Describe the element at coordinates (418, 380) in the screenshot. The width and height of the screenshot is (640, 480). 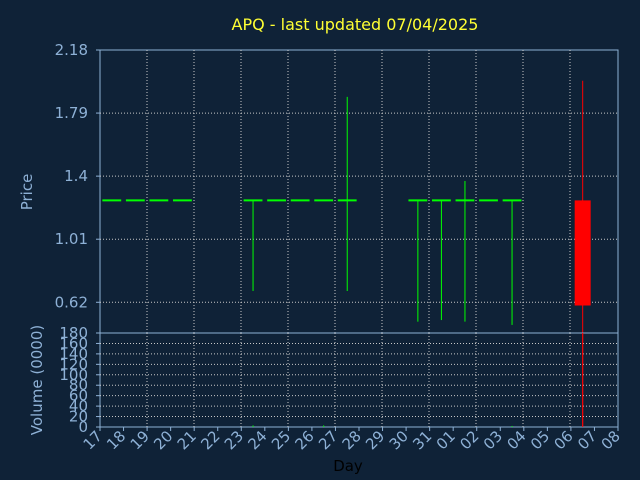
I see `volume-bars` at that location.